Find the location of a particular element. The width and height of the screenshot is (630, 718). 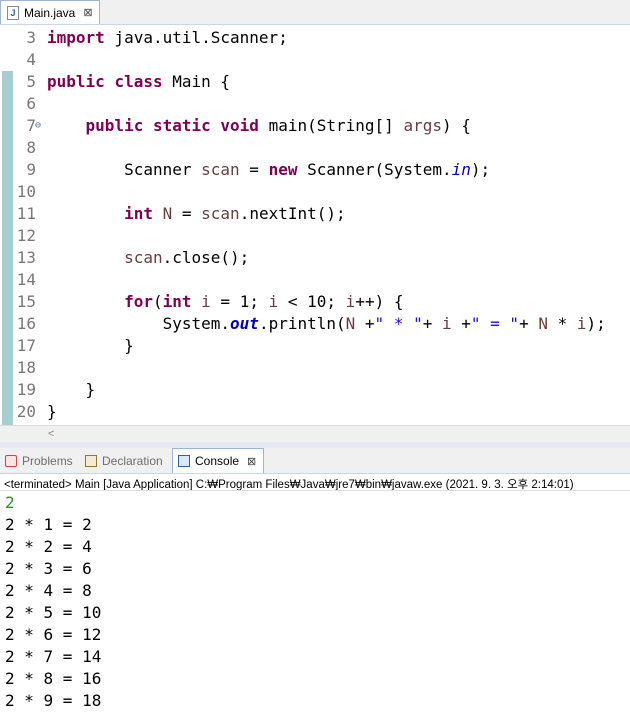

fold-toggle-icon: ⊖ is located at coordinates (38, 126).